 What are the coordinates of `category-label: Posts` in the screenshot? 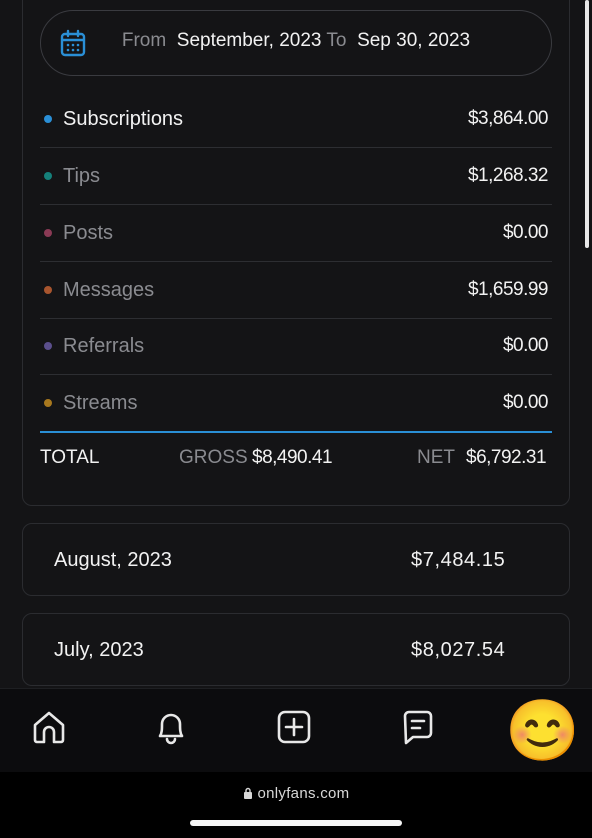 It's located at (88, 233).